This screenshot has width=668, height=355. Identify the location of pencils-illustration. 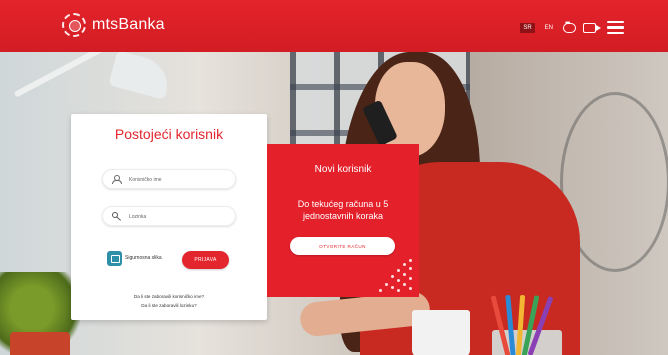
(527, 323).